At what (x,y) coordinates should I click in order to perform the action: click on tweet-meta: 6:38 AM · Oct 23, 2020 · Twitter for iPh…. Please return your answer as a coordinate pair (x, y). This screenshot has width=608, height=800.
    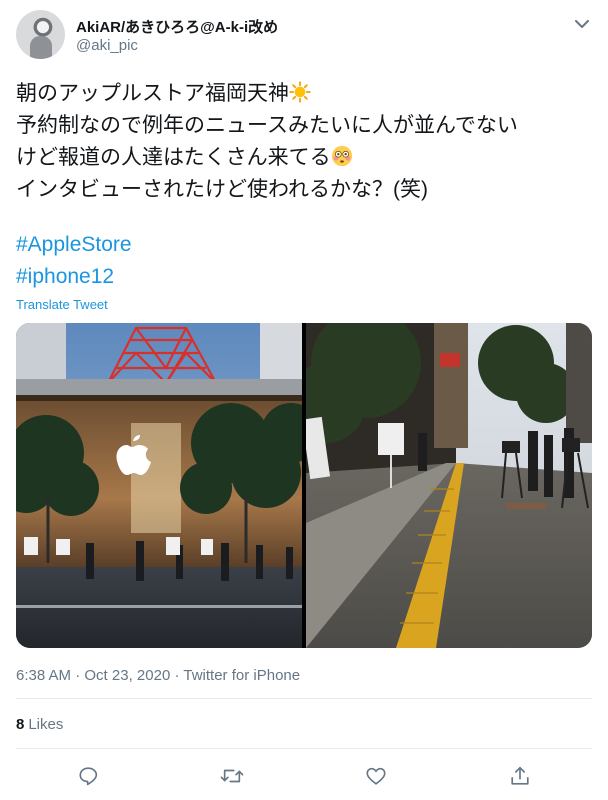
    Looking at the image, I should click on (158, 675).